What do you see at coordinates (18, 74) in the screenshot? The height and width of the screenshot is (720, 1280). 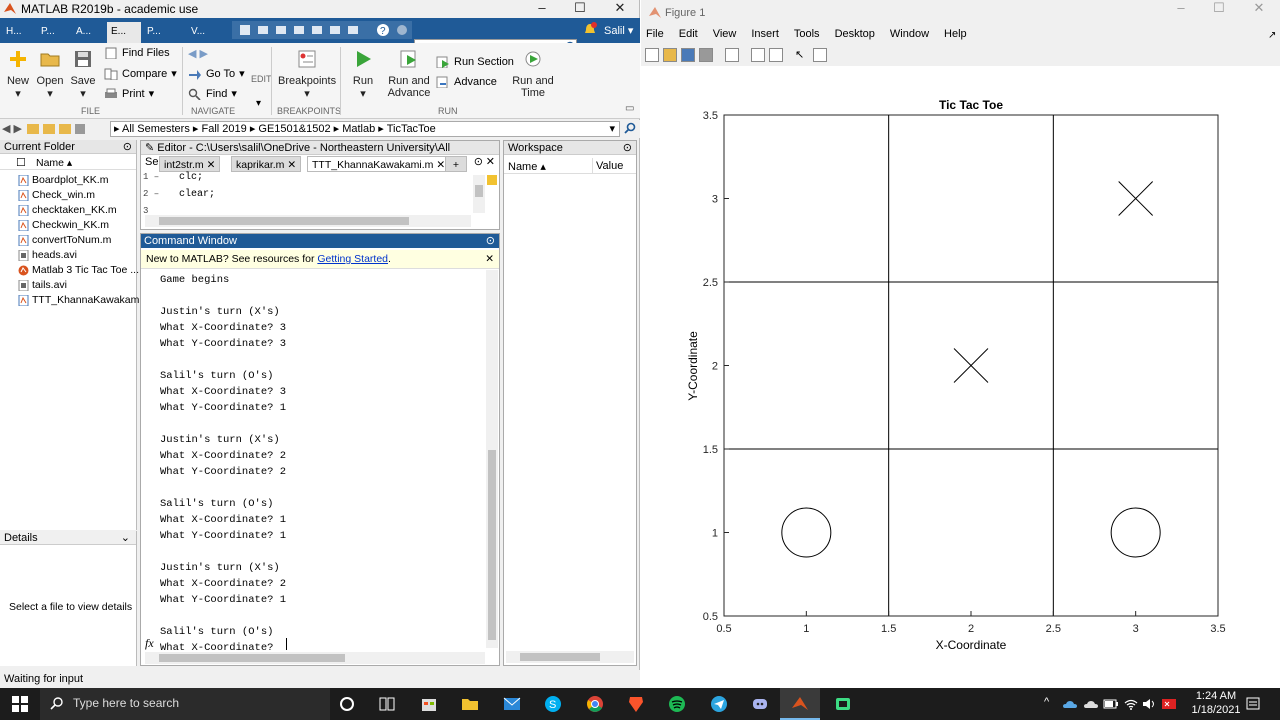 I see `new-button: New ▾` at bounding box center [18, 74].